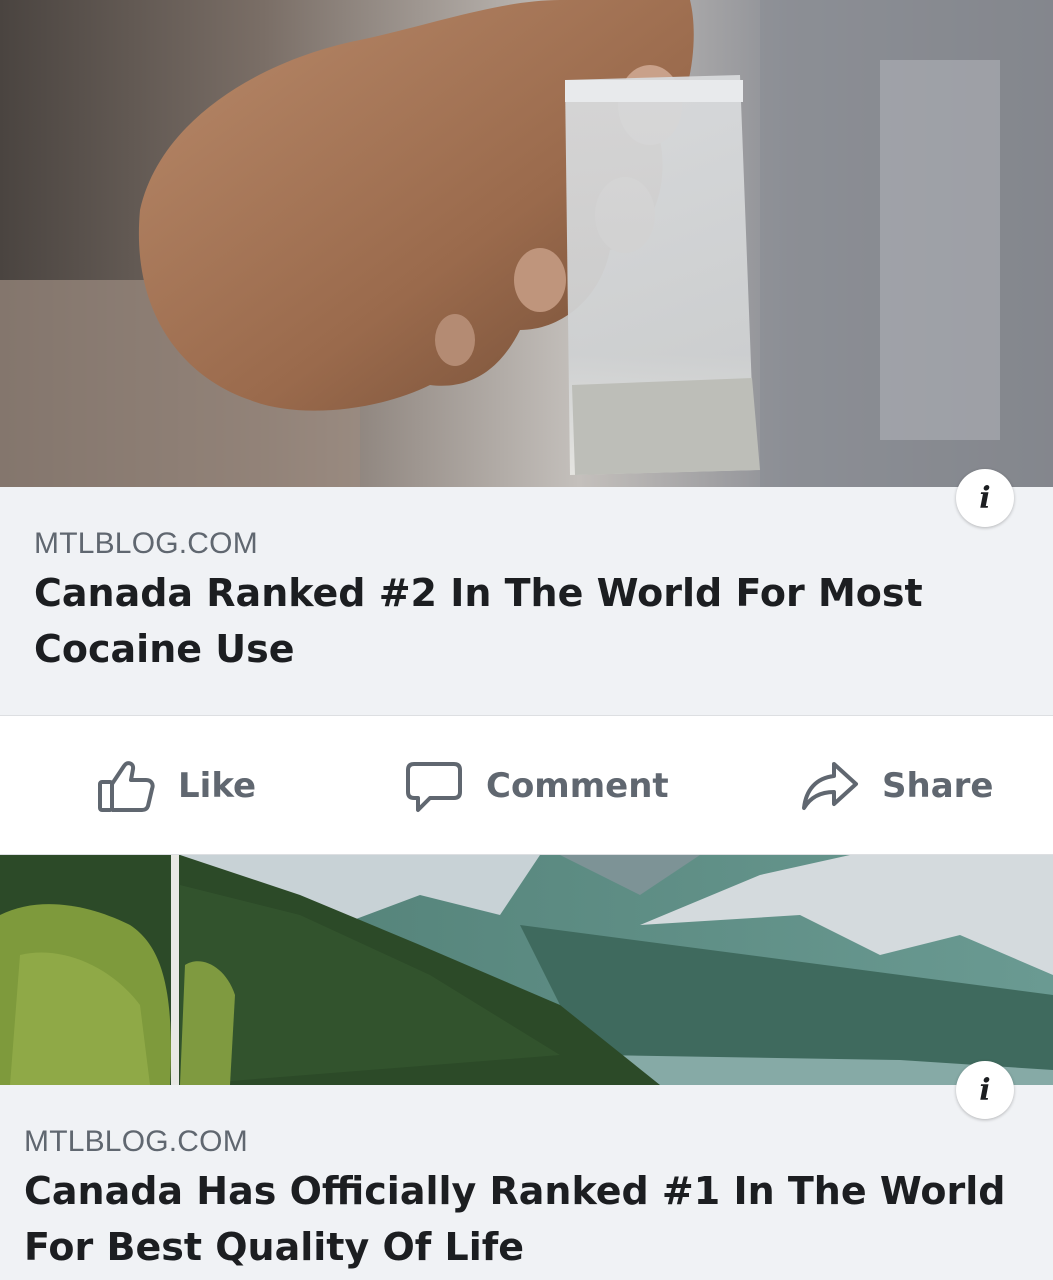 Image resolution: width=1053 pixels, height=1280 pixels. Describe the element at coordinates (176, 786) in the screenshot. I see `like-button: Like` at that location.